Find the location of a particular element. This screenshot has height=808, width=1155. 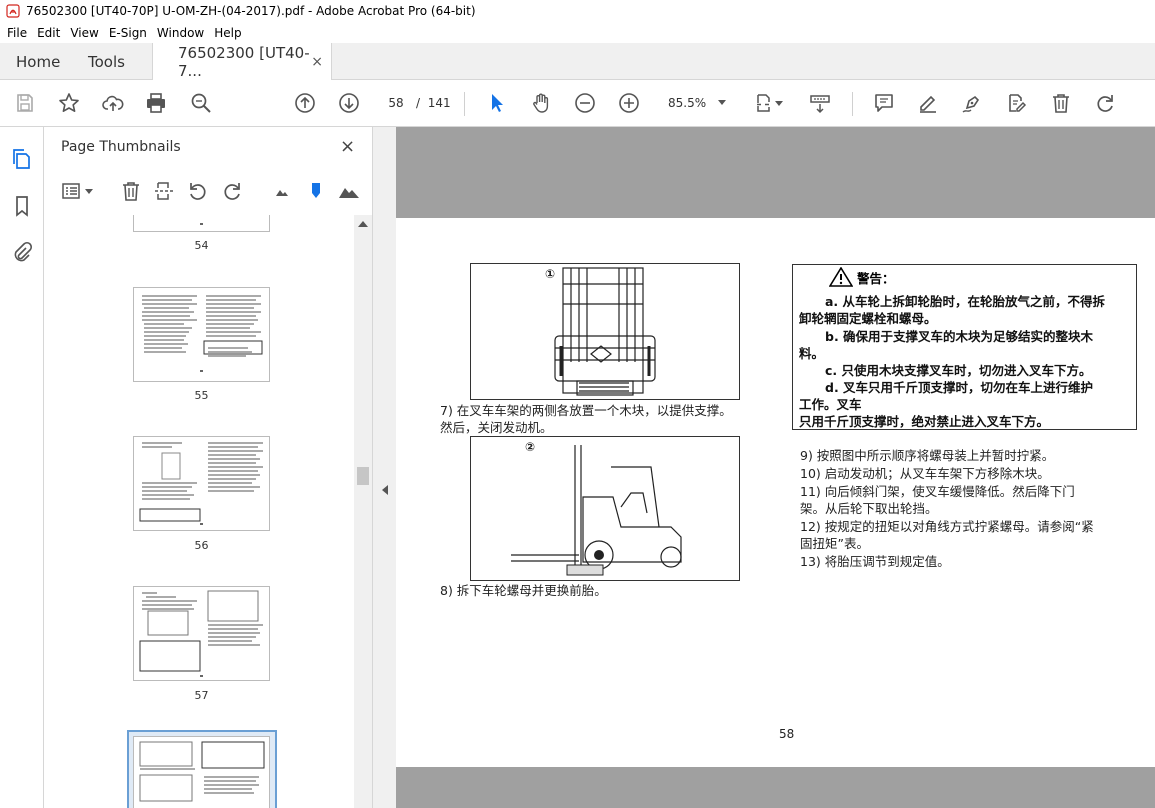

delete-button is located at coordinates (1061, 103).